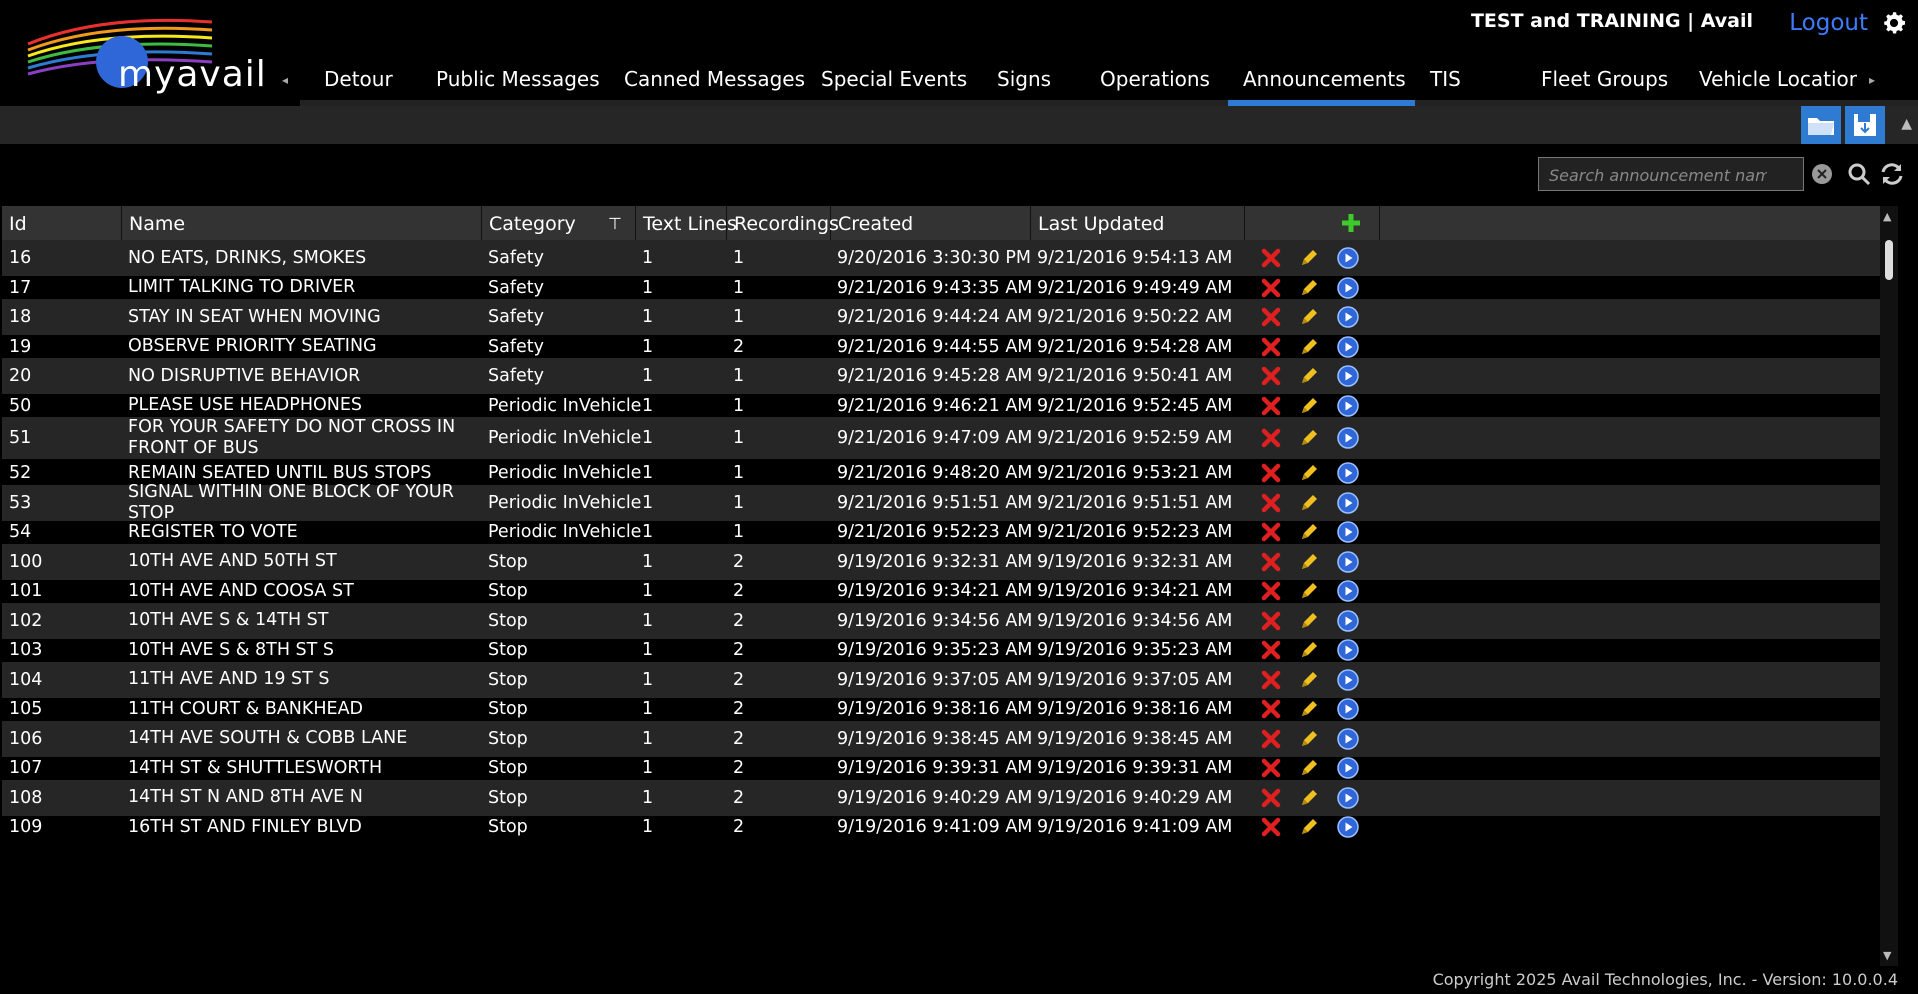 This screenshot has height=994, width=1918. I want to click on column-header-created: Created, so click(931, 223).